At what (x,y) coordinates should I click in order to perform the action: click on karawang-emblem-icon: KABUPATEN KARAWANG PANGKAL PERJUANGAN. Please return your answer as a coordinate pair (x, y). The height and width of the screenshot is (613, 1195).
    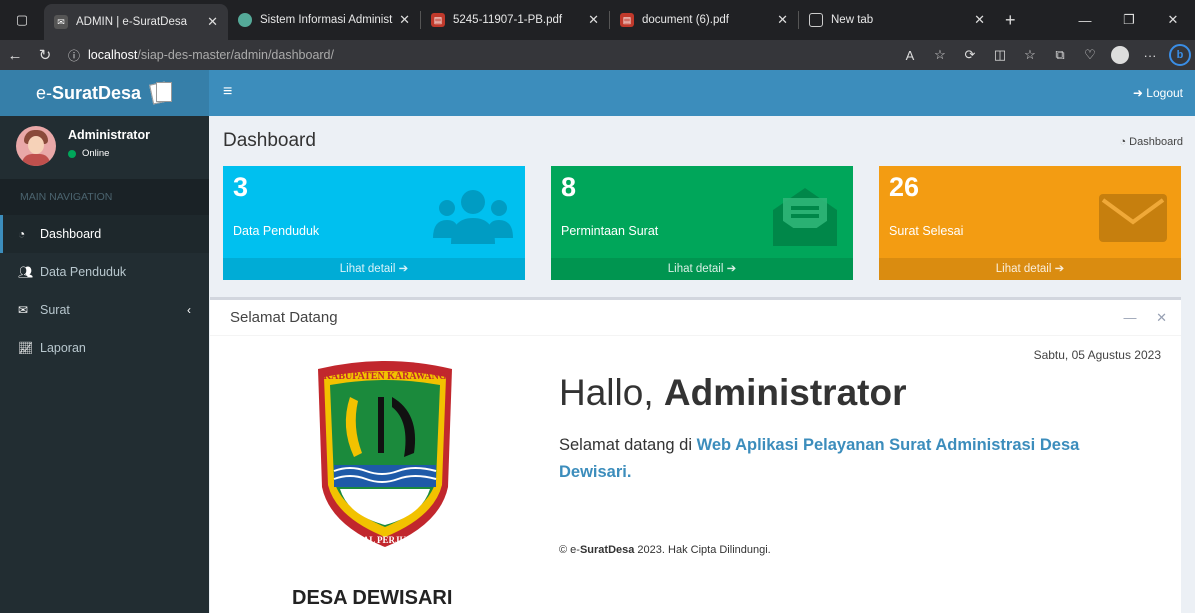
    Looking at the image, I should click on (385, 454).